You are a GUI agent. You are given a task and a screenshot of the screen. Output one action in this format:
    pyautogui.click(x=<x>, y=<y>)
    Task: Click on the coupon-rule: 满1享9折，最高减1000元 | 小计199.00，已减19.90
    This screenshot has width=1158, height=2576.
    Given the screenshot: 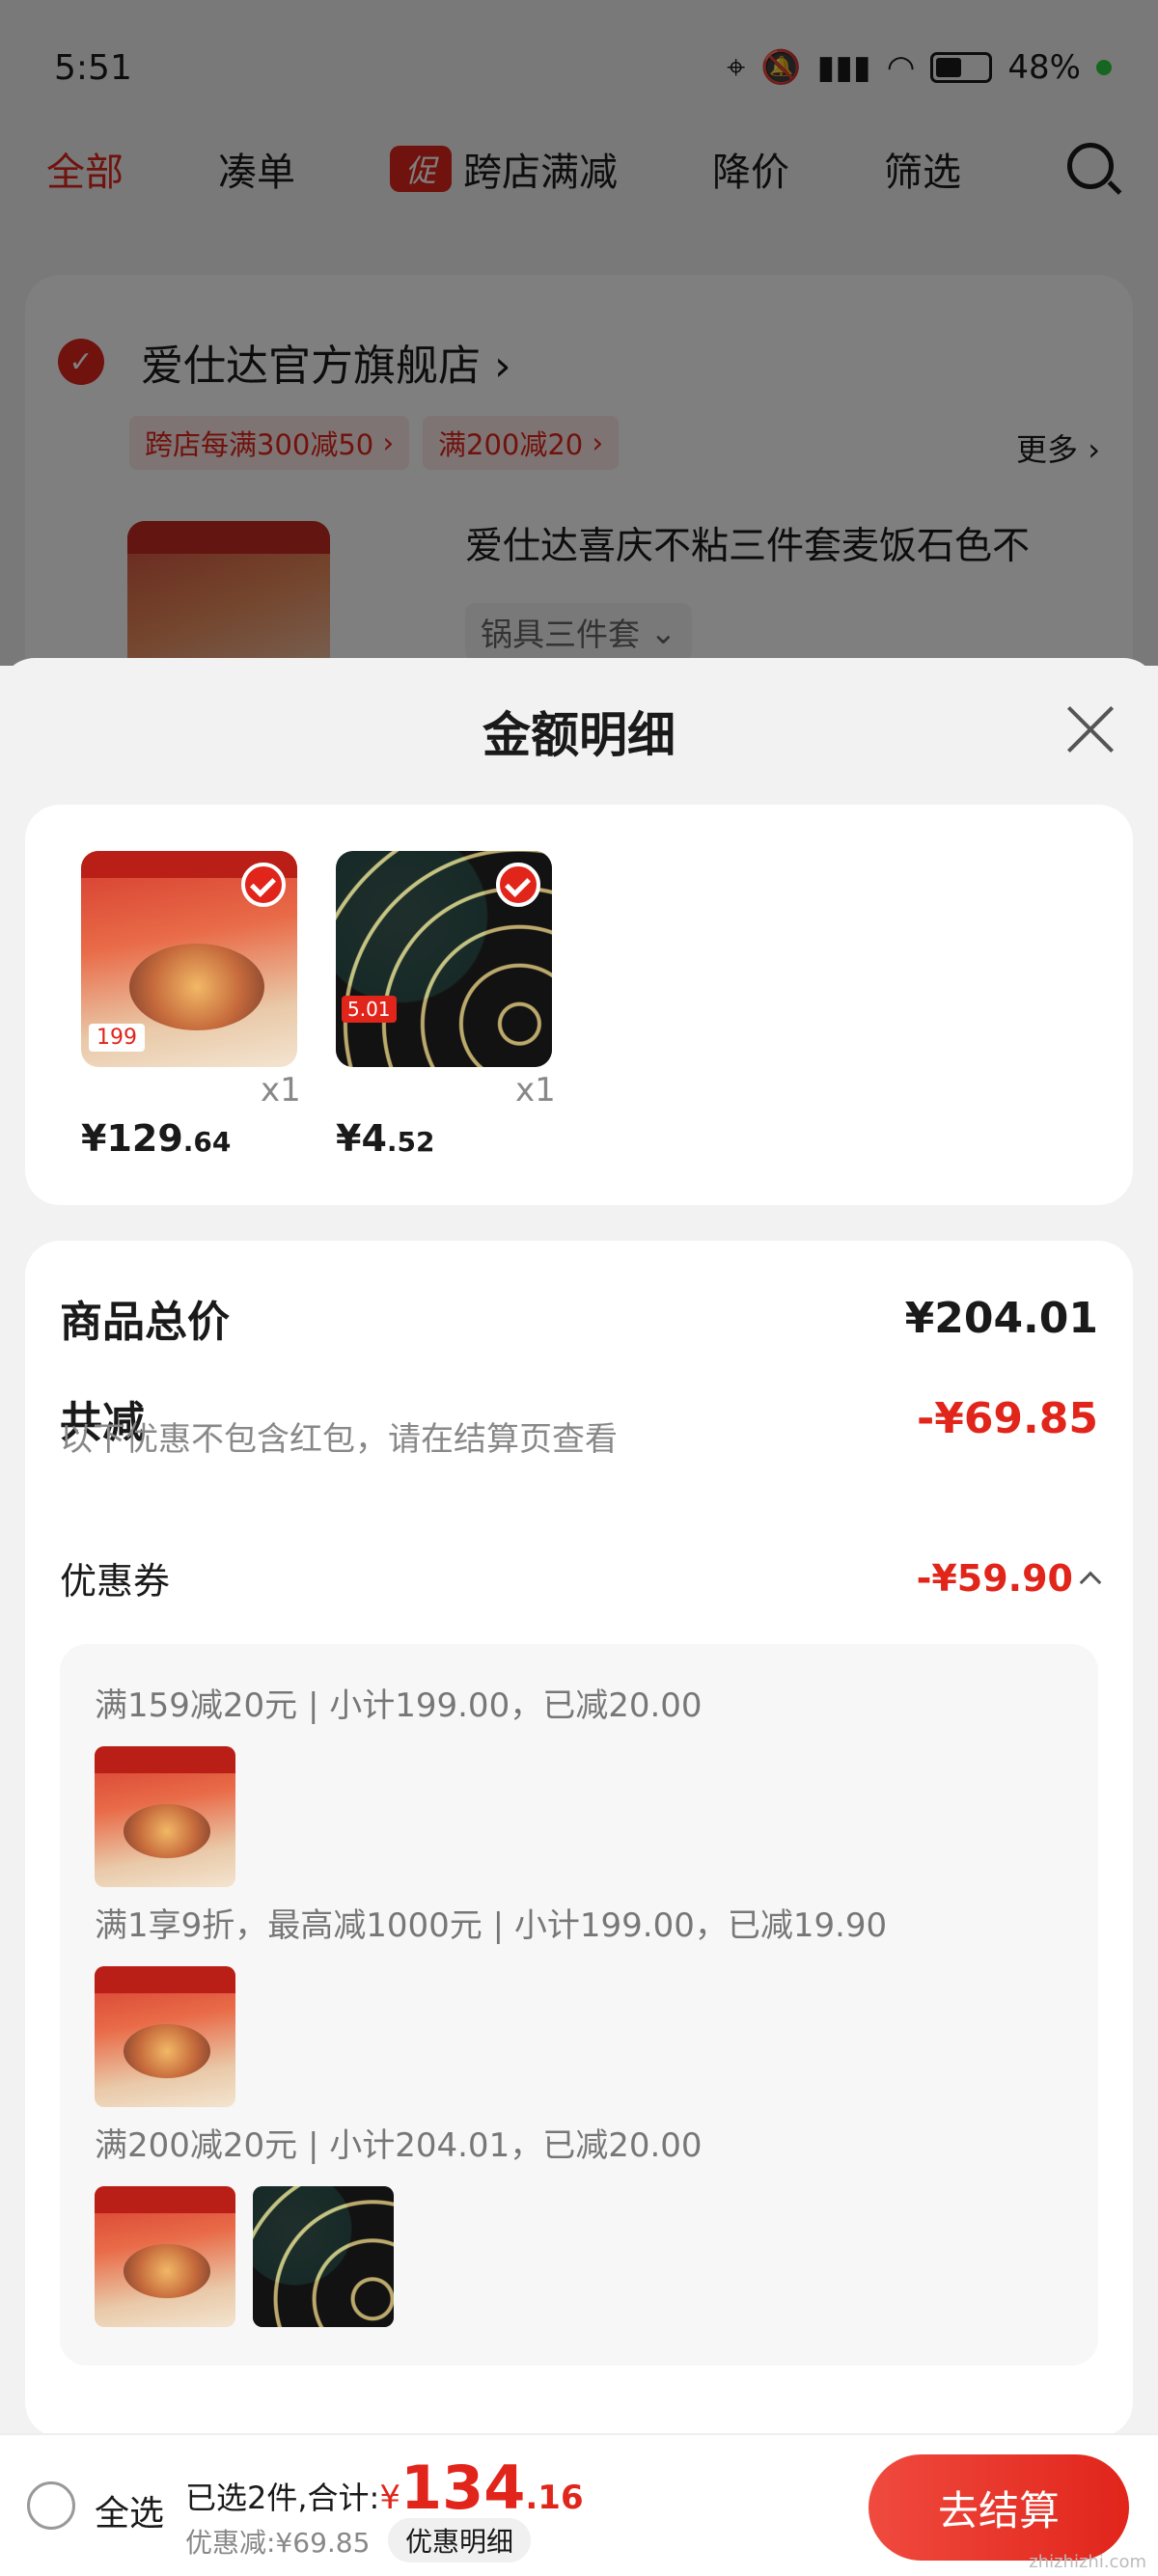 What is the action you would take?
    pyautogui.click(x=491, y=1925)
    